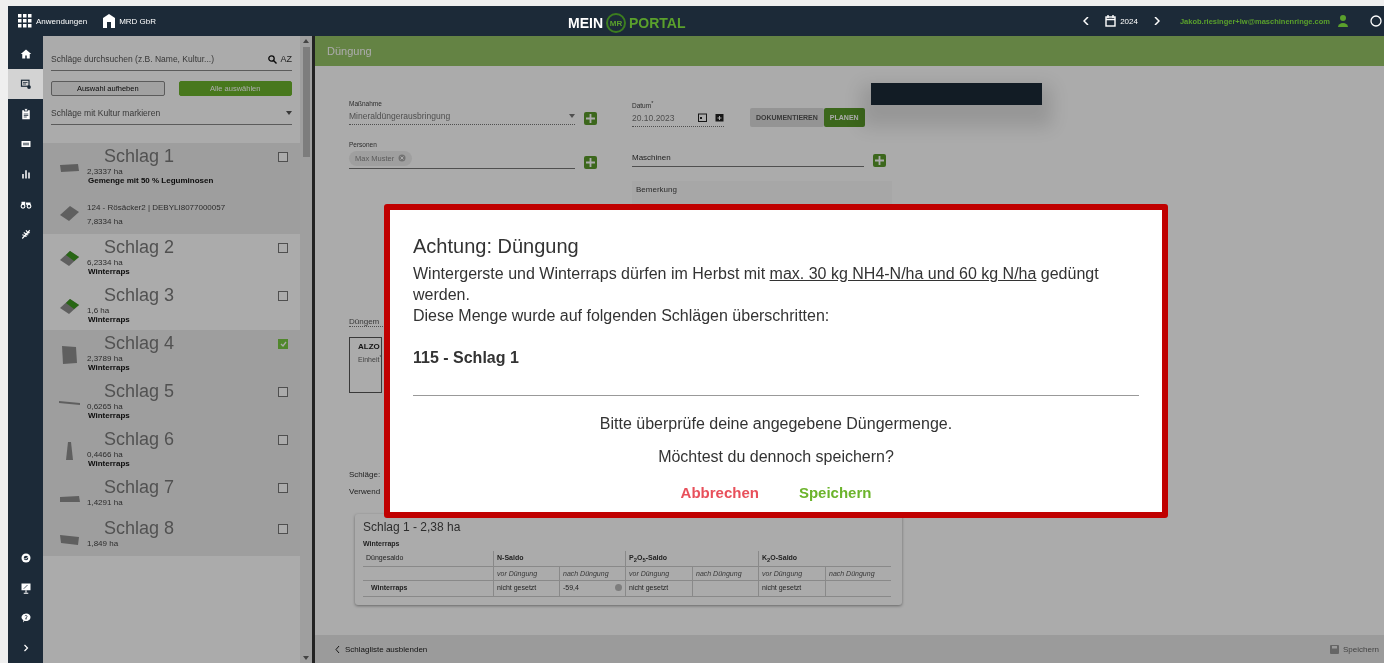 The height and width of the screenshot is (663, 1384). I want to click on field-area: 0,6265 ha, so click(182, 406).